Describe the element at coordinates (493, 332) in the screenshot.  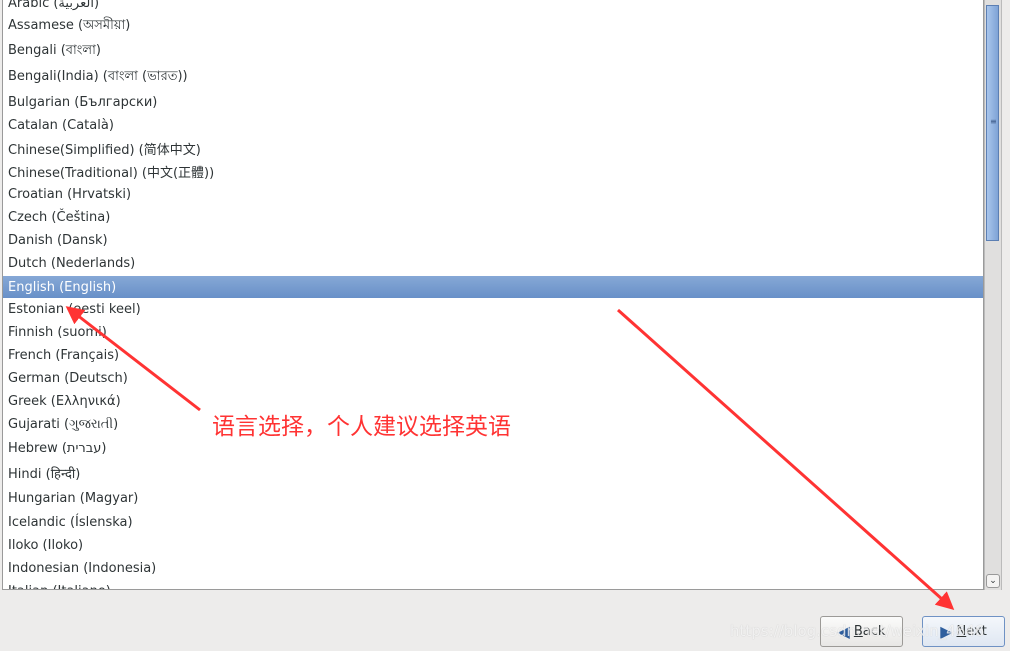
I see `language-item: Finnish (suomi)` at that location.